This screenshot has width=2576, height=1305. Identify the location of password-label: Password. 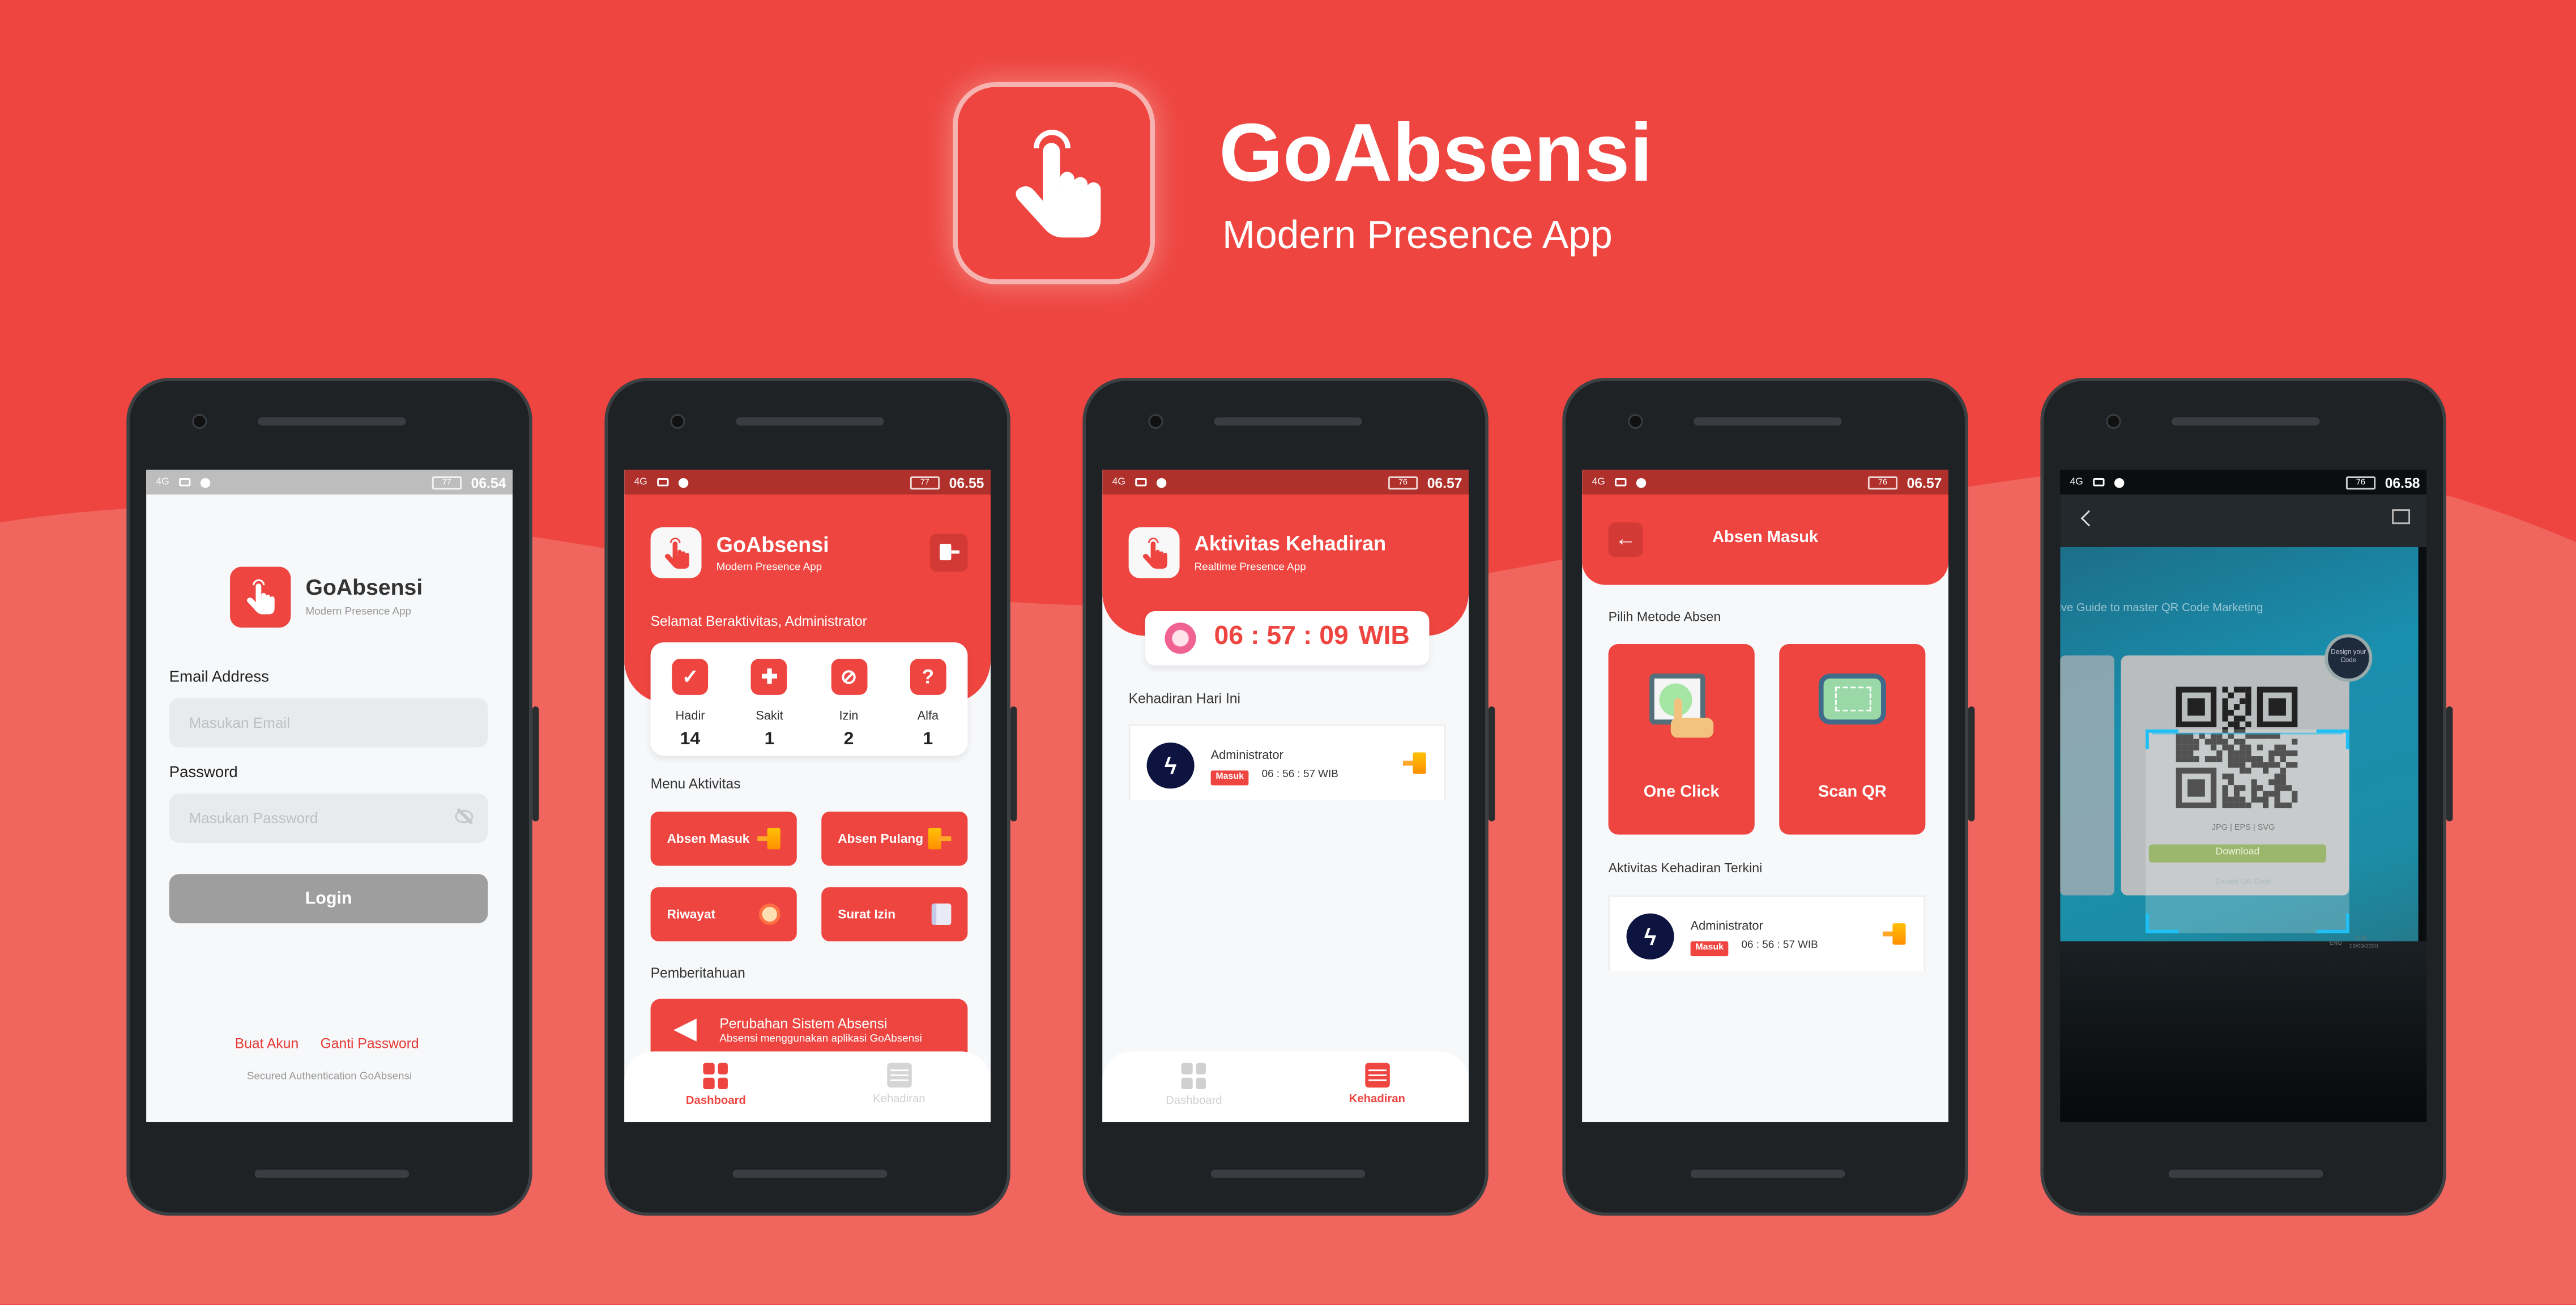
(203, 773).